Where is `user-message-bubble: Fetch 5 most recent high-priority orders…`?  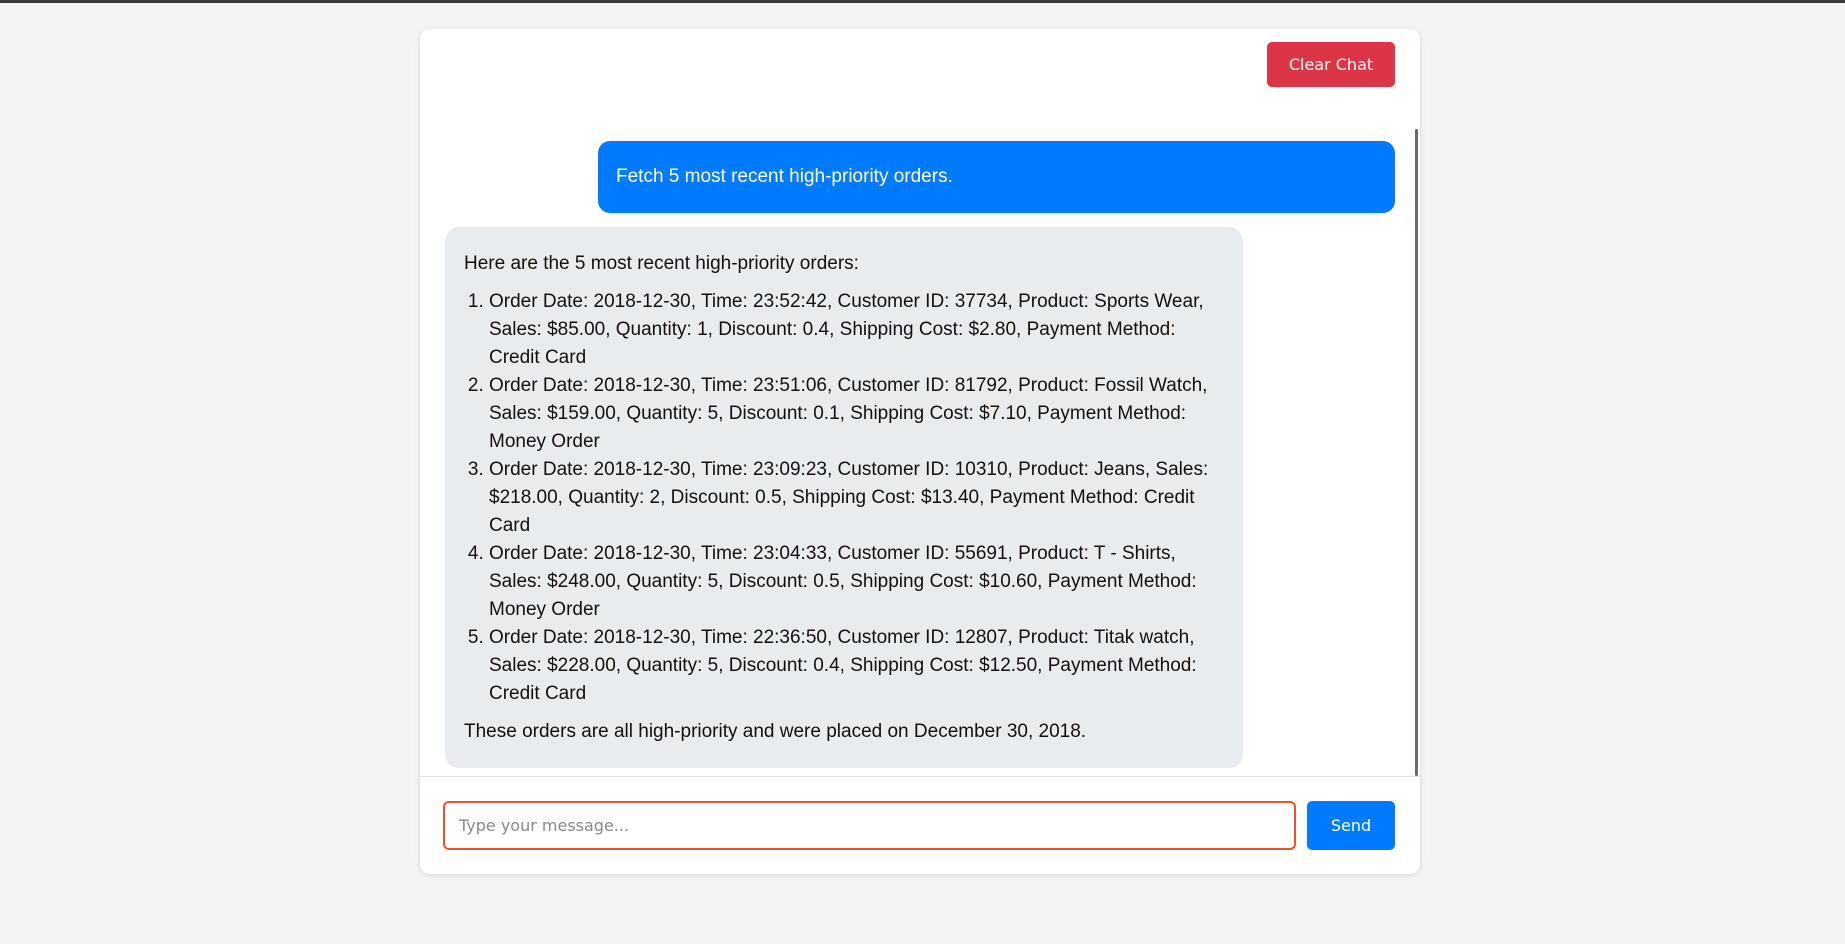
user-message-bubble: Fetch 5 most recent high-priority orders… is located at coordinates (996, 177).